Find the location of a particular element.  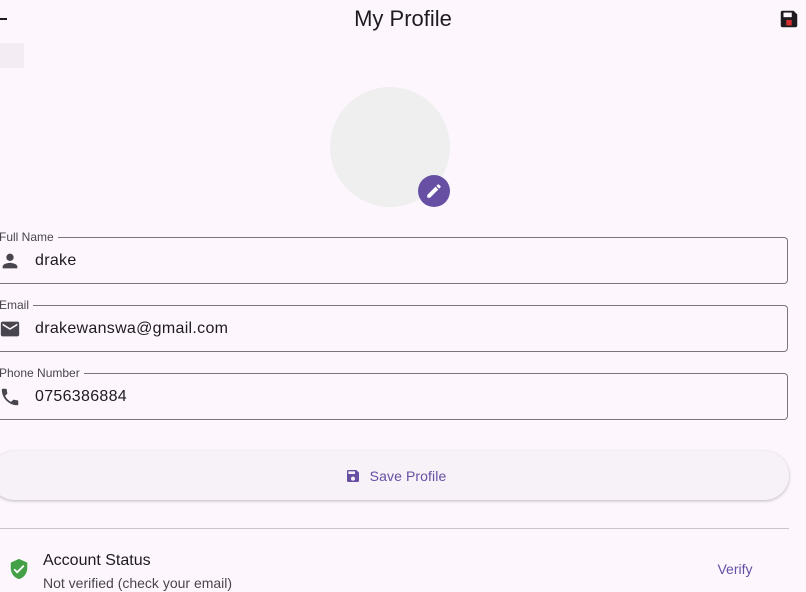

email-input is located at coordinates (395, 329).